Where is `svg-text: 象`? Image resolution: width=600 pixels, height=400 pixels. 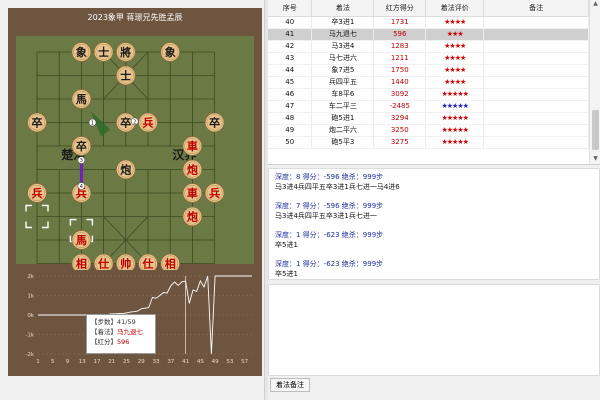
svg-text: 象 is located at coordinates (170, 52).